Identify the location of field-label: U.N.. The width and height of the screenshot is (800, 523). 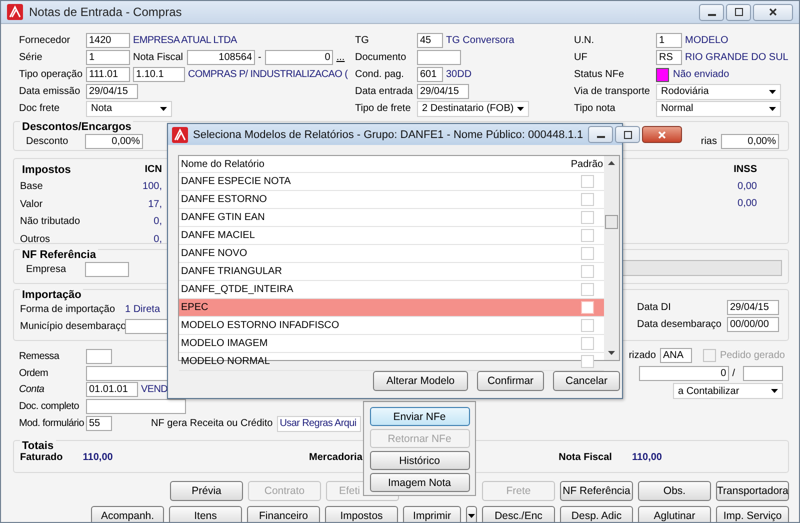
(584, 40).